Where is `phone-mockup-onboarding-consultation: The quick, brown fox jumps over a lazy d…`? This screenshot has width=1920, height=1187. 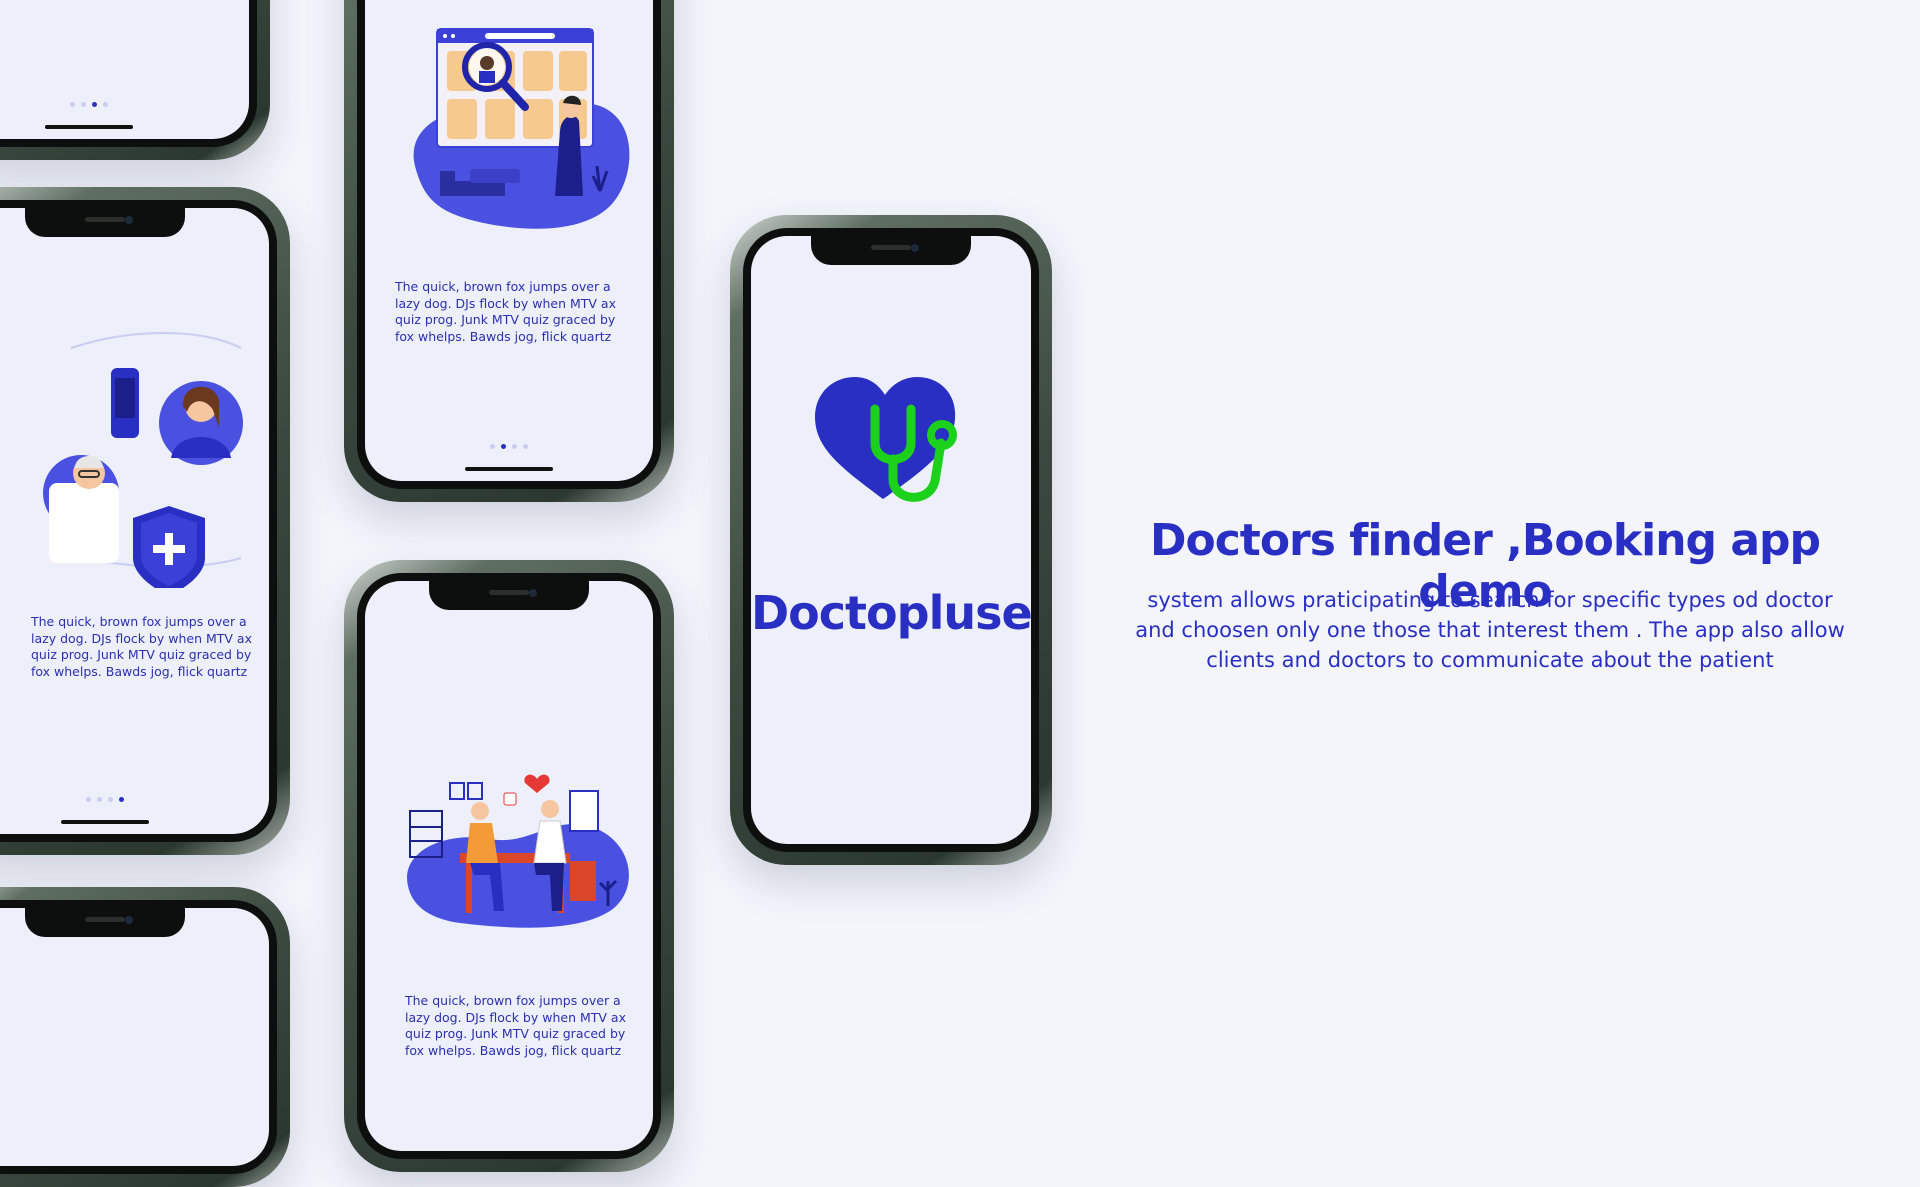 phone-mockup-onboarding-consultation: The quick, brown fox jumps over a lazy d… is located at coordinates (509, 866).